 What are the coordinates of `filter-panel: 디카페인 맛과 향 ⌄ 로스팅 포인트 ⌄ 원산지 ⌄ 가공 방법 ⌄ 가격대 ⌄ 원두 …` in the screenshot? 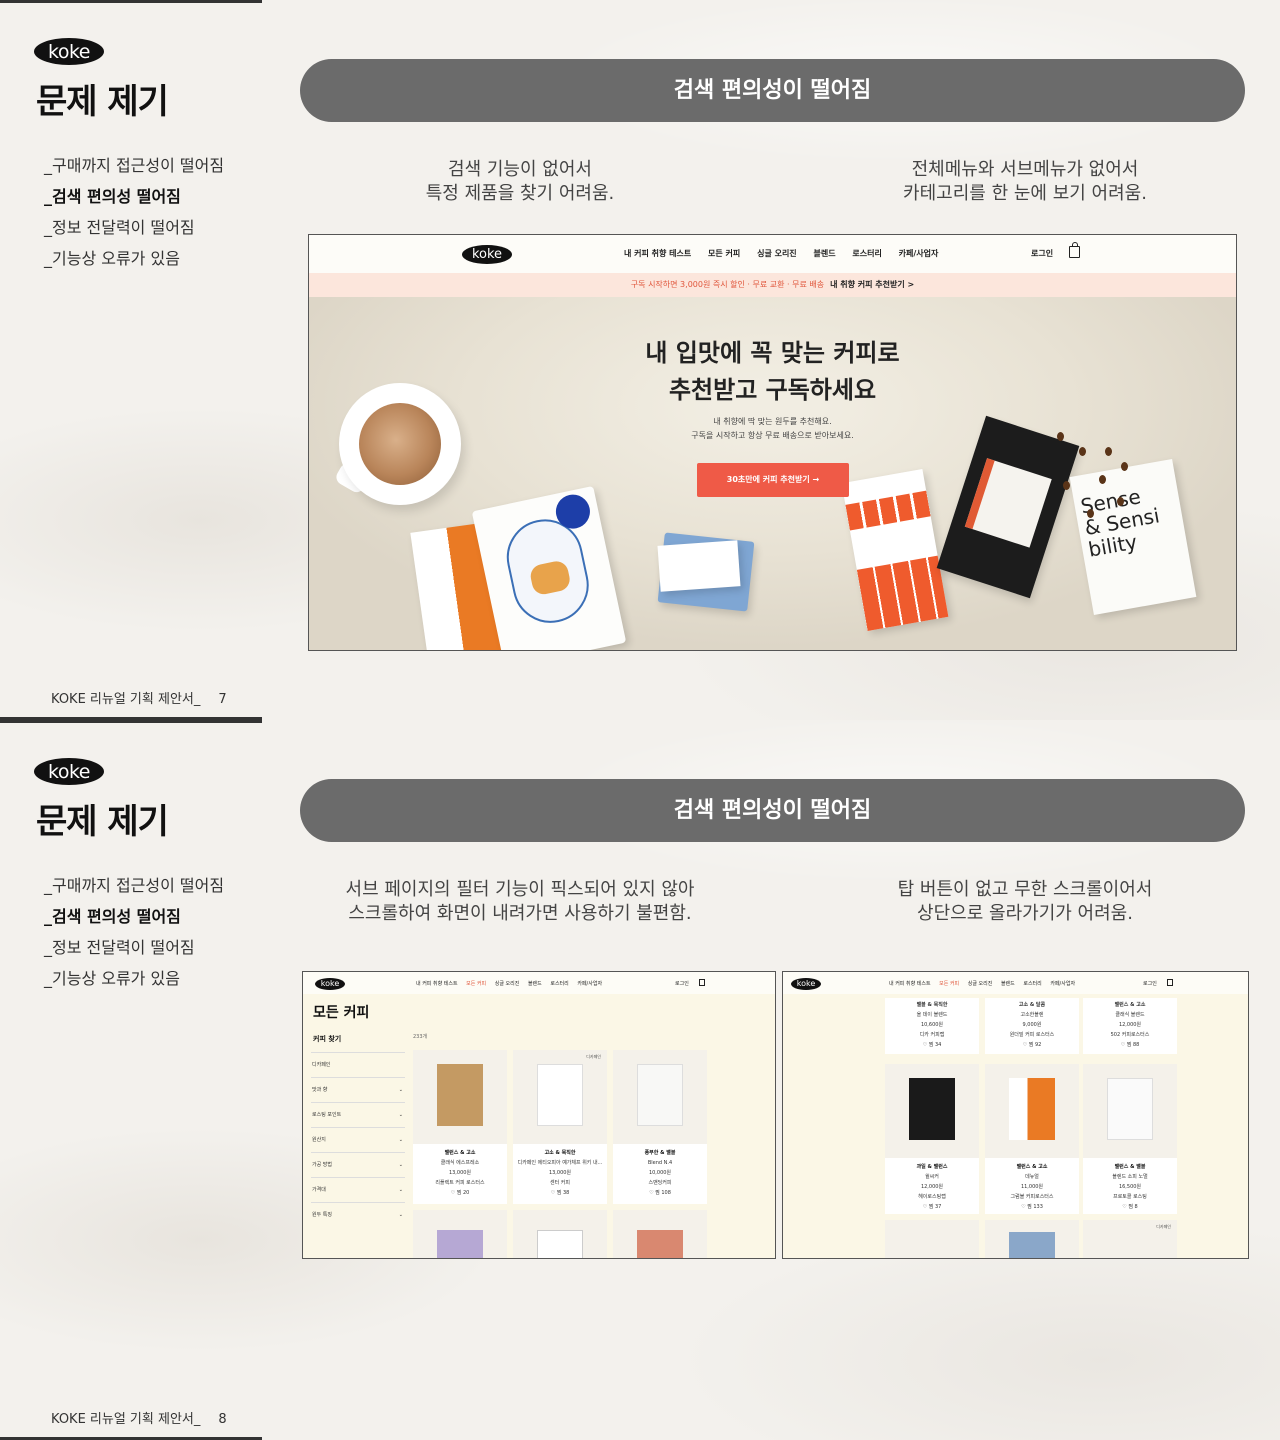 It's located at (358, 1139).